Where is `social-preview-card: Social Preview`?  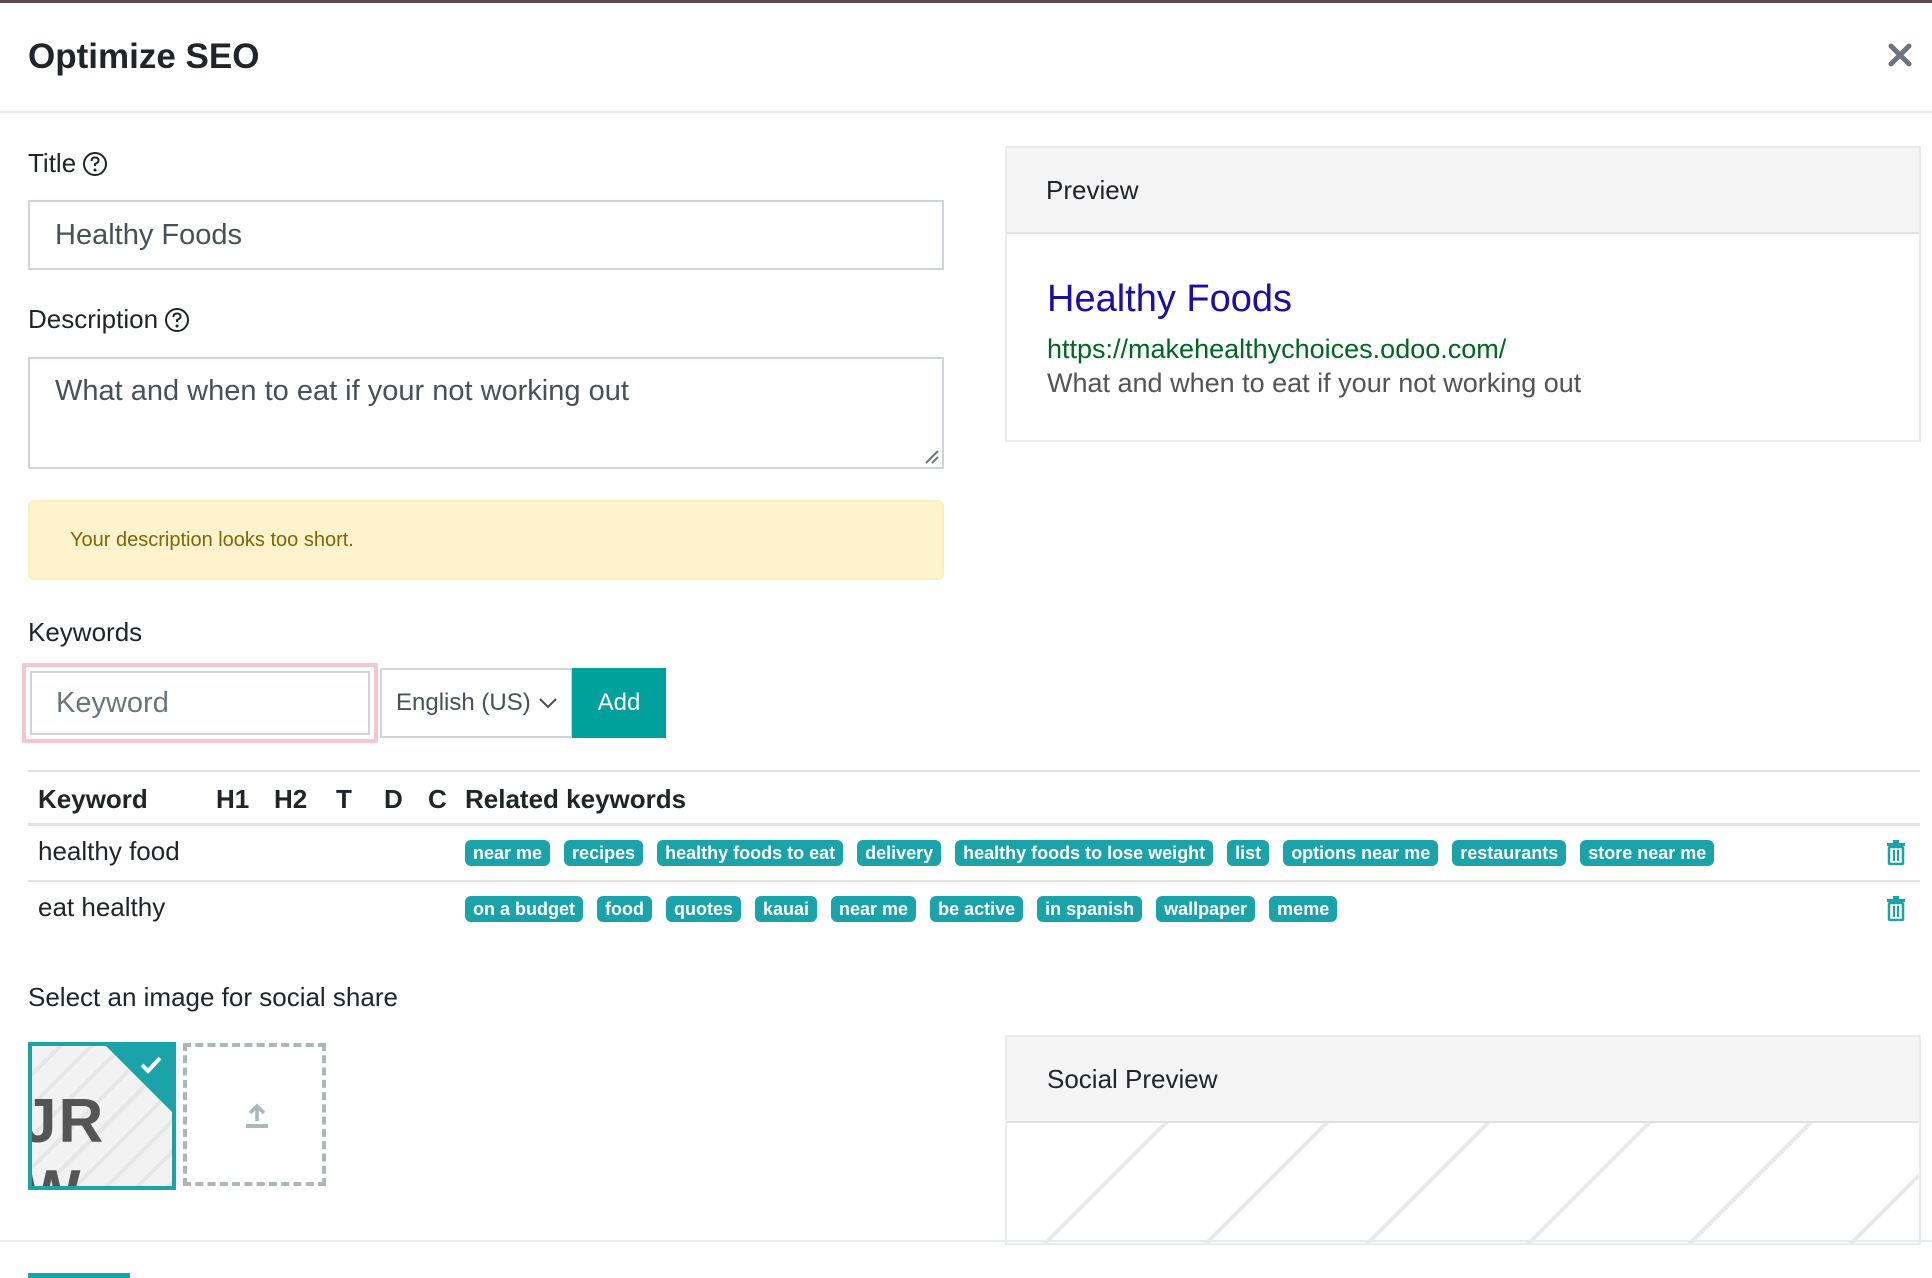
social-preview-card: Social Preview is located at coordinates (1463, 1140).